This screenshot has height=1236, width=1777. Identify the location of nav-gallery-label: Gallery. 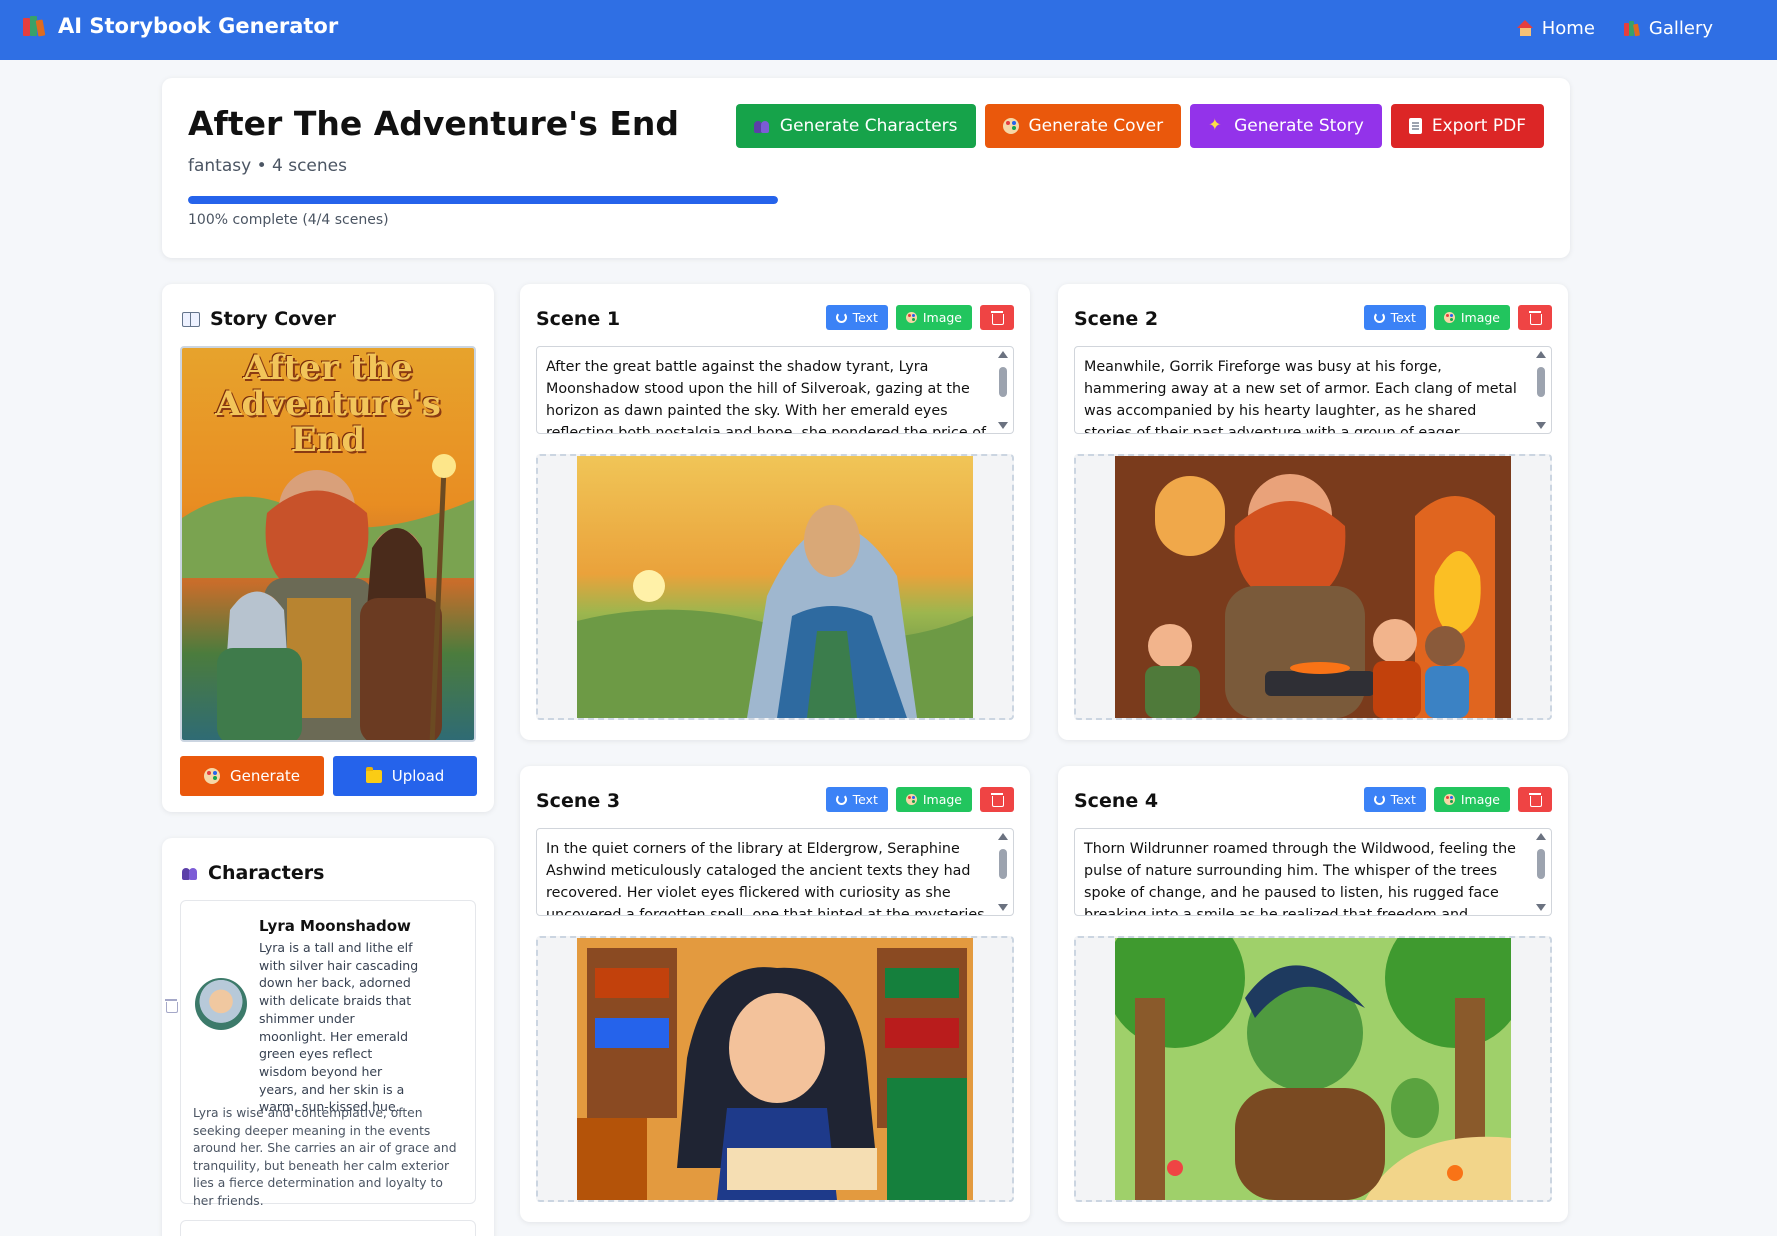
(1680, 28).